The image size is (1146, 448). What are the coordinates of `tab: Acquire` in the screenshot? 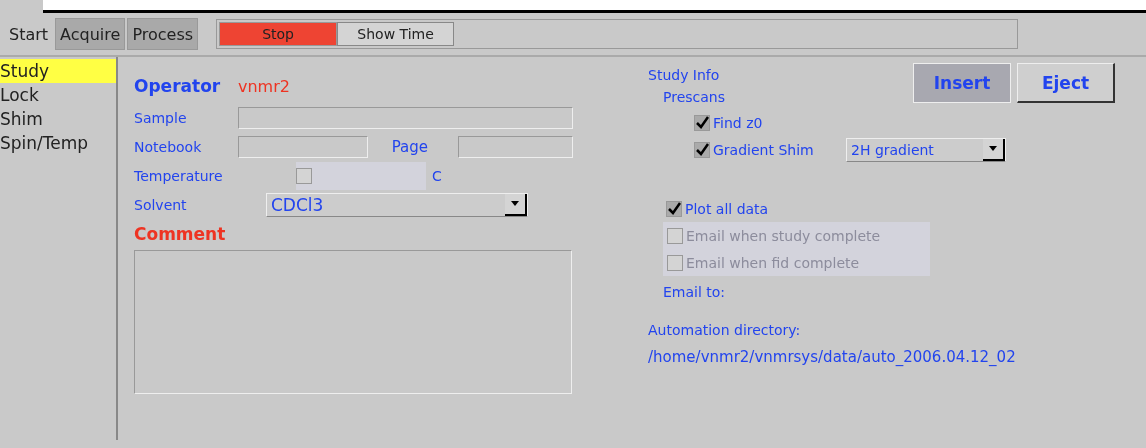 It's located at (90, 34).